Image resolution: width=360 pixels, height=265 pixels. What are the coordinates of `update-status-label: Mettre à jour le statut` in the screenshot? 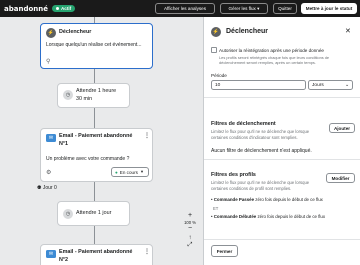 It's located at (329, 8).